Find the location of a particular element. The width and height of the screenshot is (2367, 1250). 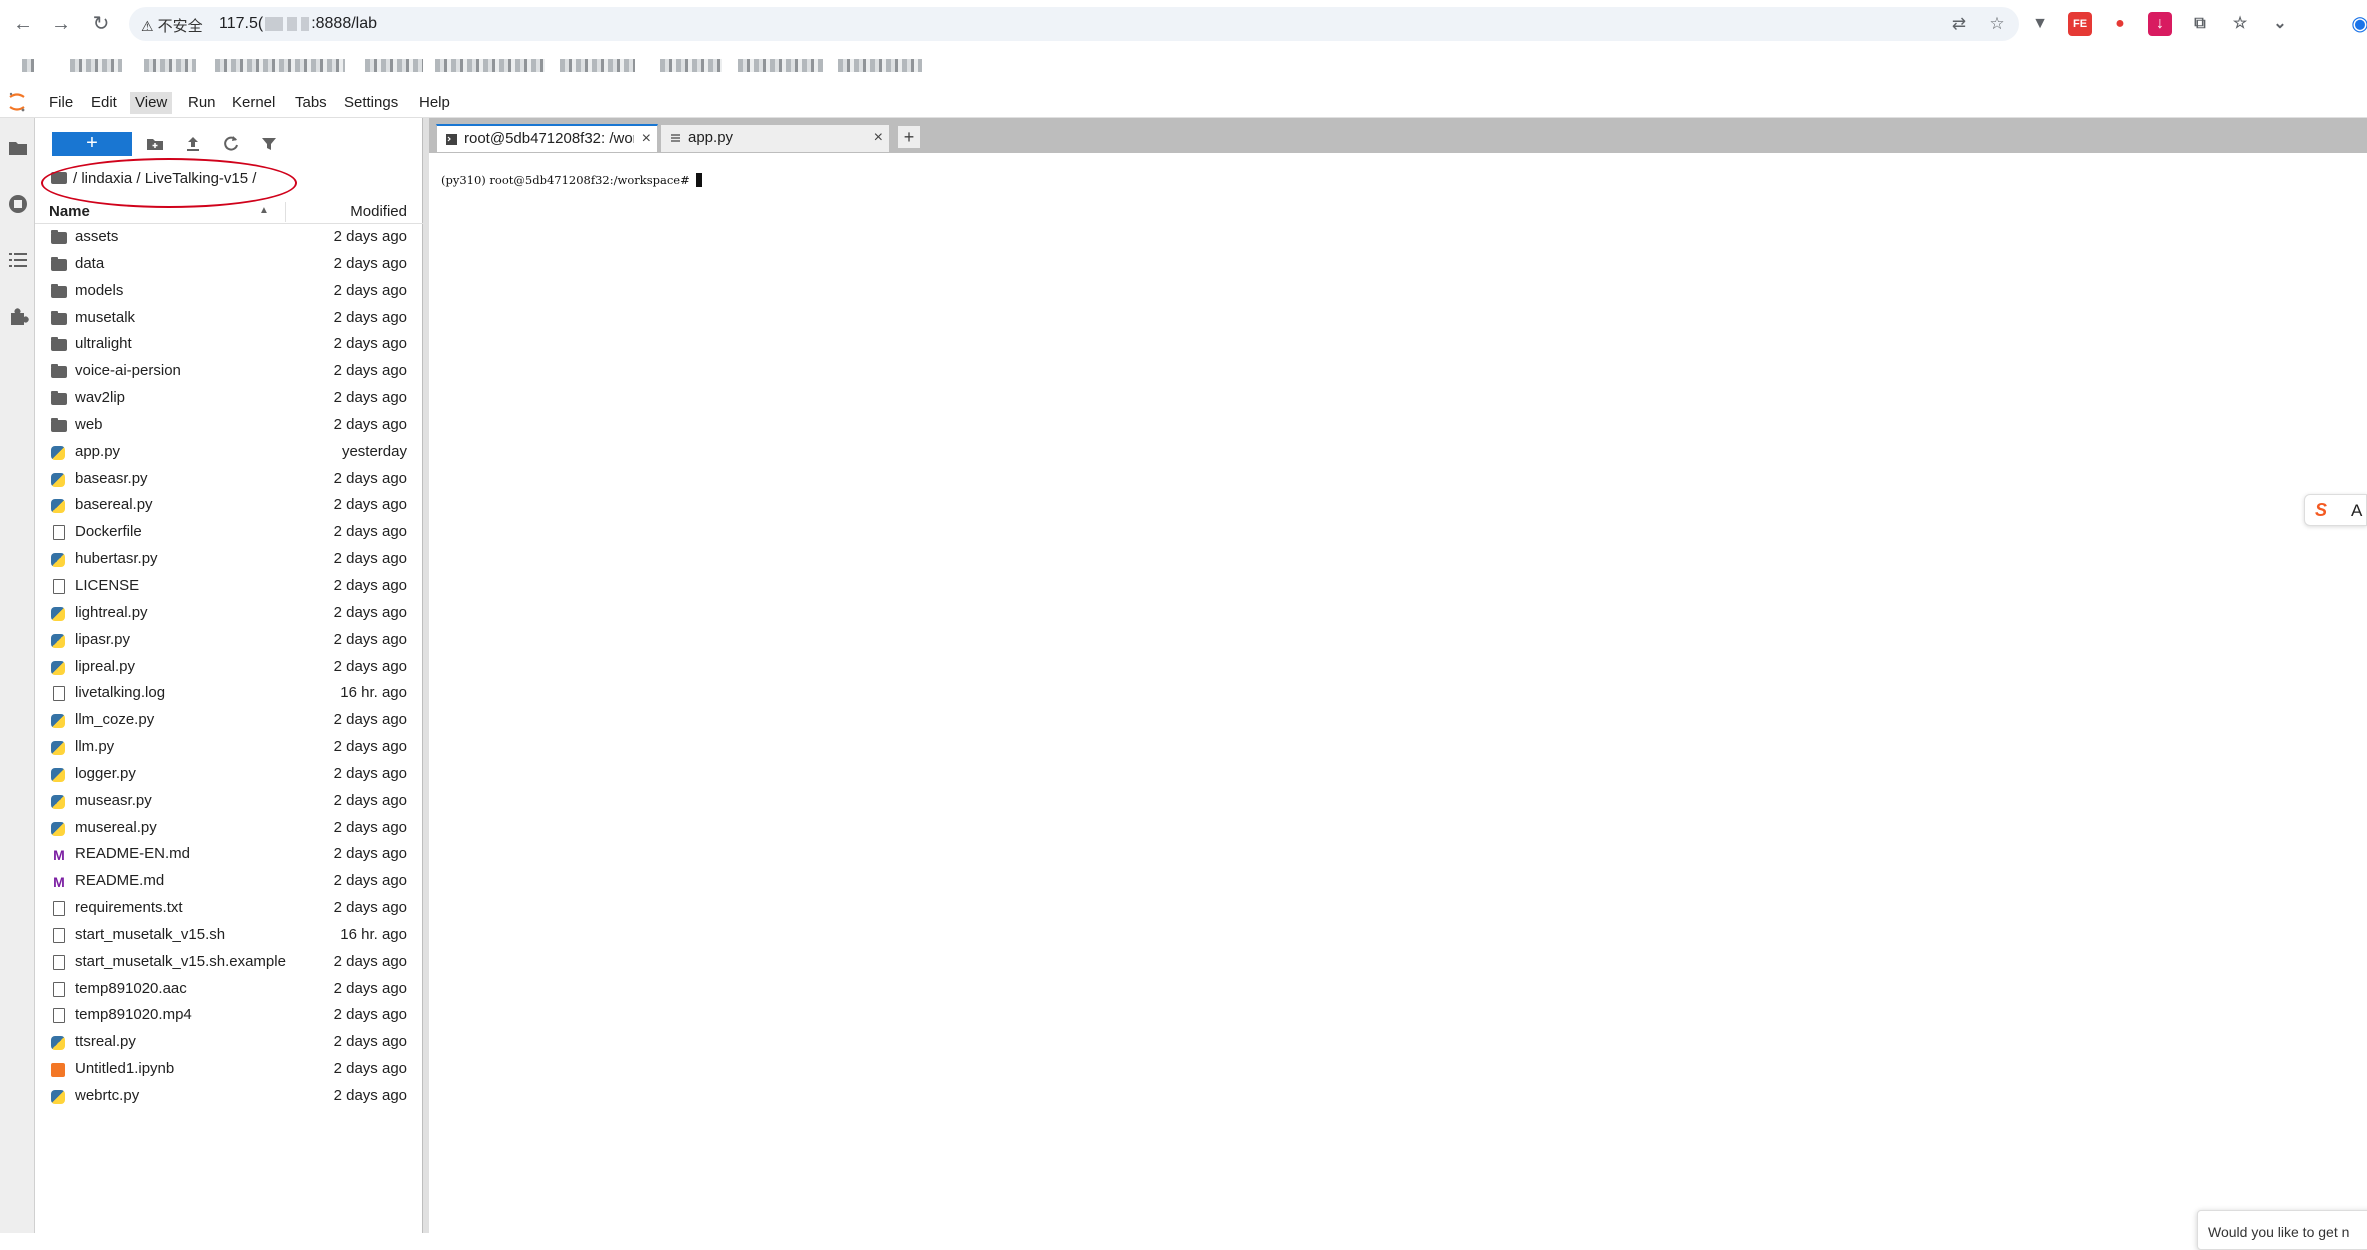

file-row: ttsreal.py 2 days ago is located at coordinates (229, 1042).